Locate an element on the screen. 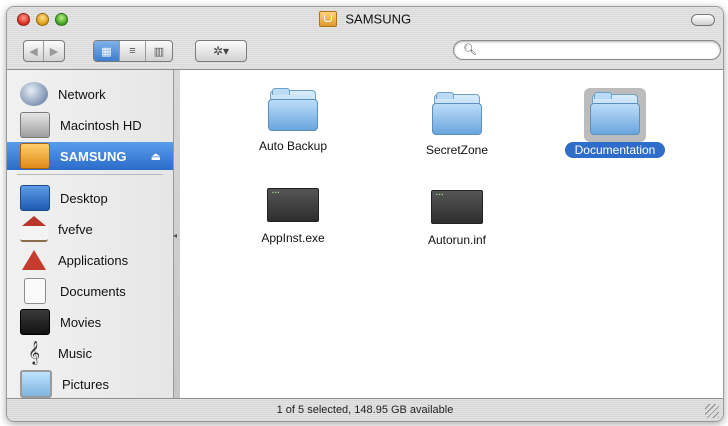 The height and width of the screenshot is (426, 728). sidebar-item-samsung: SAMSUNG ⏏ is located at coordinates (90, 156).